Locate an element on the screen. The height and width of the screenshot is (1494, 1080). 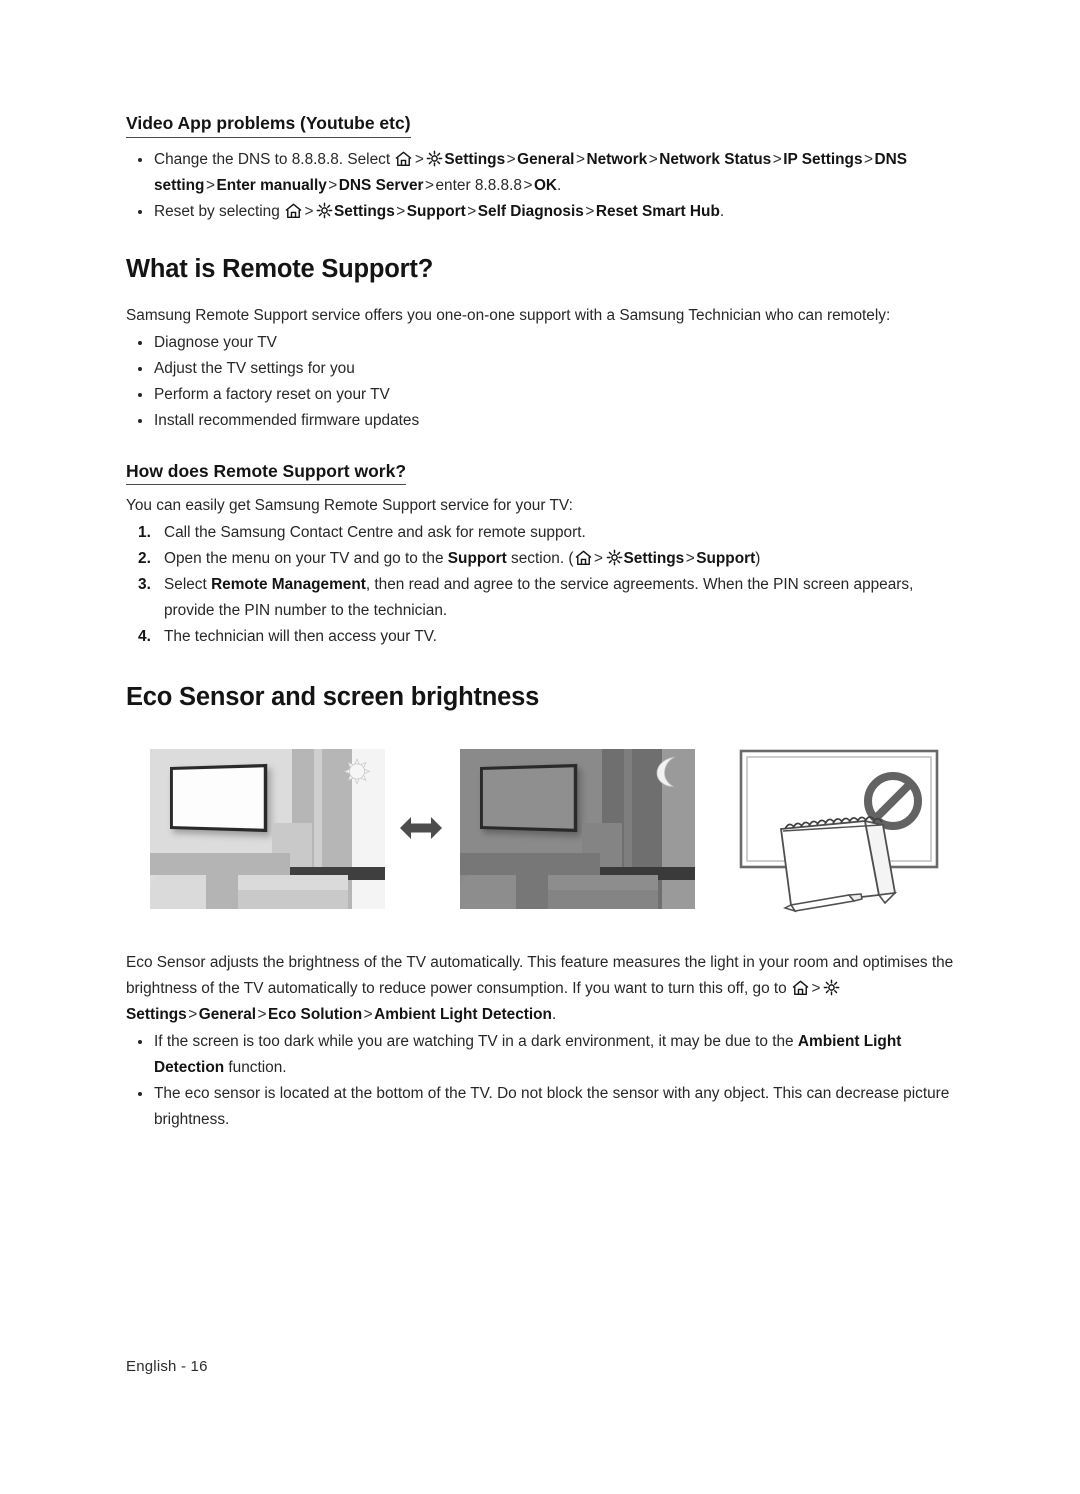
emphasis-text: Ambient Light Detection is located at coordinates (463, 1014).